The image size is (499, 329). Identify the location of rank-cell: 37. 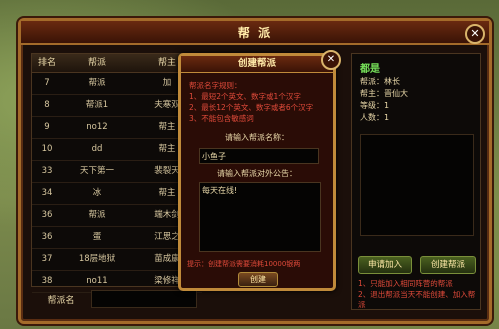
(47, 259).